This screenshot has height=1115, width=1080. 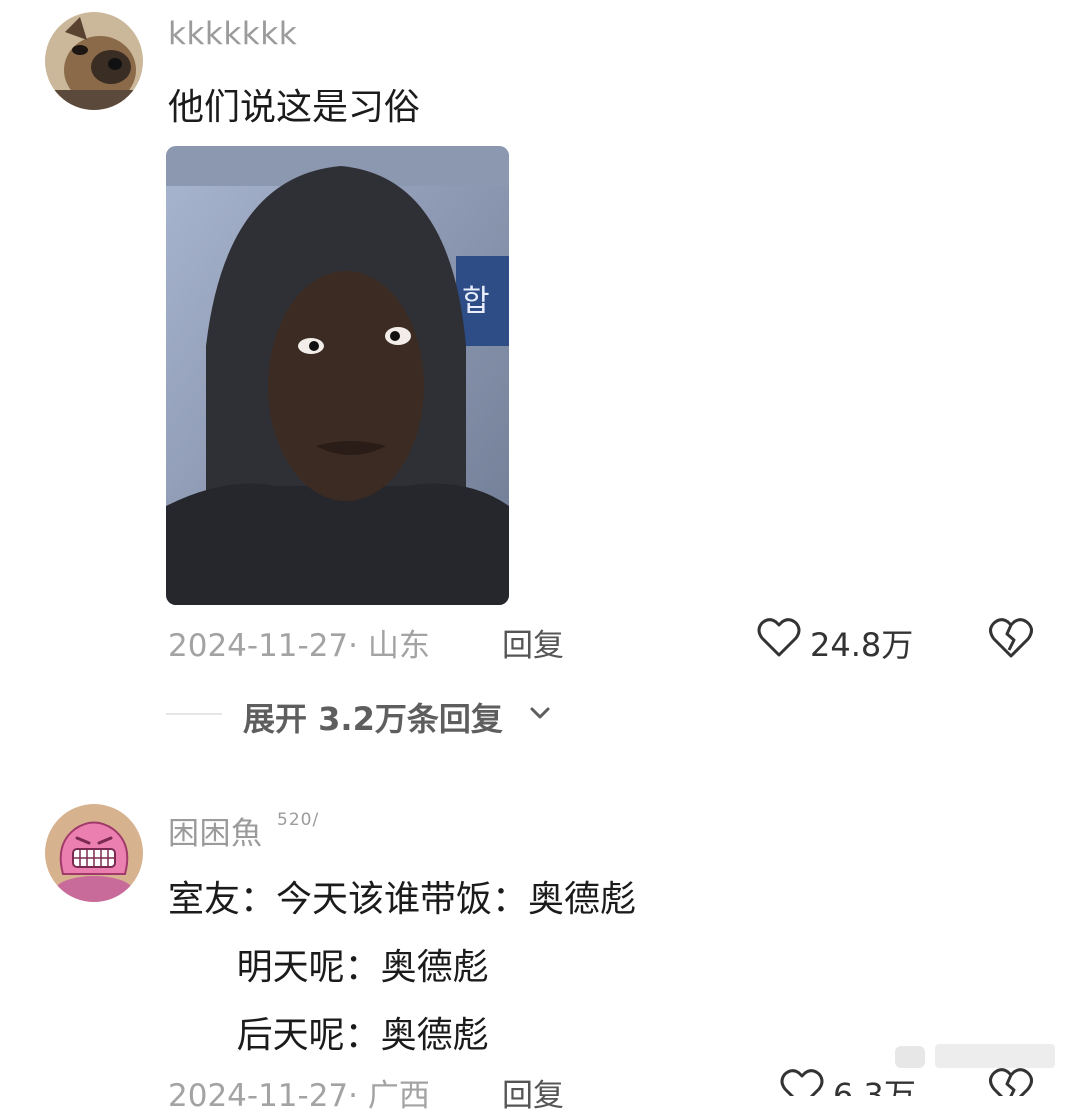 What do you see at coordinates (540, 713) in the screenshot?
I see `chevron-down-icon` at bounding box center [540, 713].